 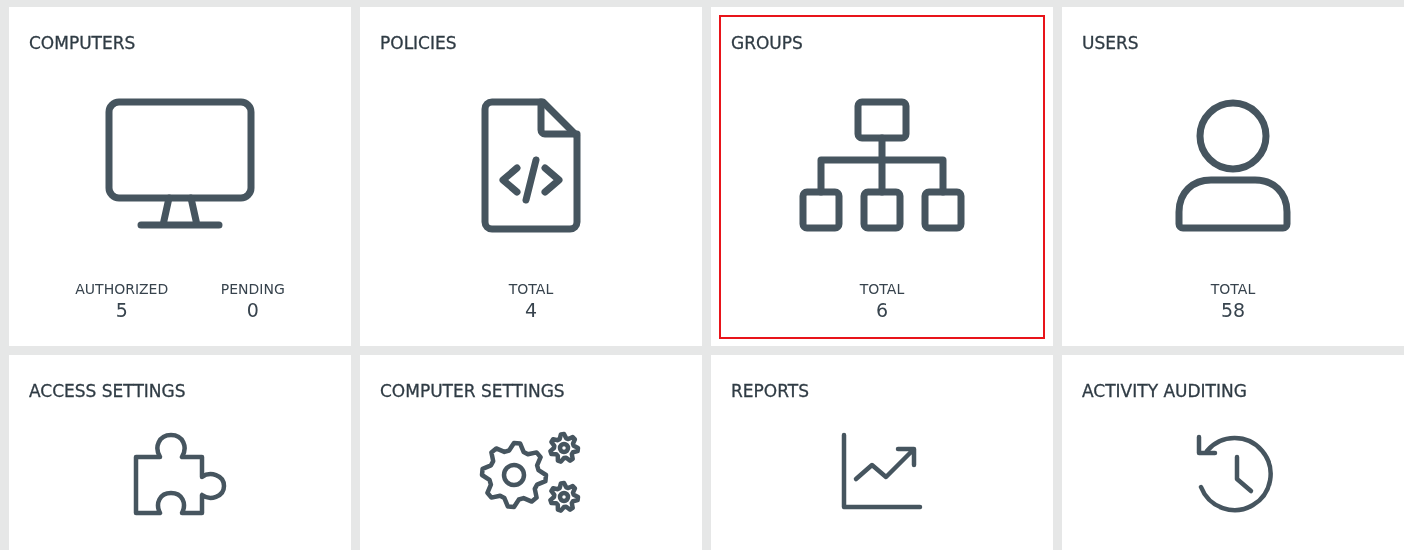 What do you see at coordinates (882, 310) in the screenshot?
I see `stat-value: 6` at bounding box center [882, 310].